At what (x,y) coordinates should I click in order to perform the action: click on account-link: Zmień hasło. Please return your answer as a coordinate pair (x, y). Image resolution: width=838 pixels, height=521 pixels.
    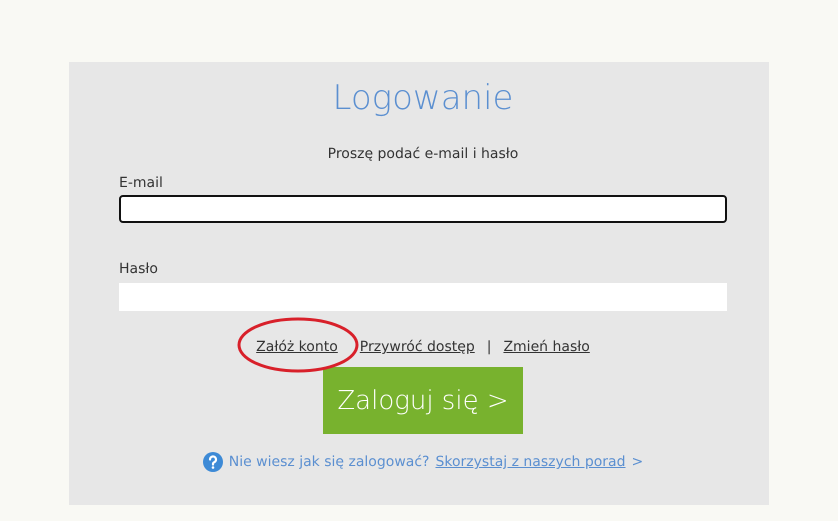
    Looking at the image, I should click on (546, 347).